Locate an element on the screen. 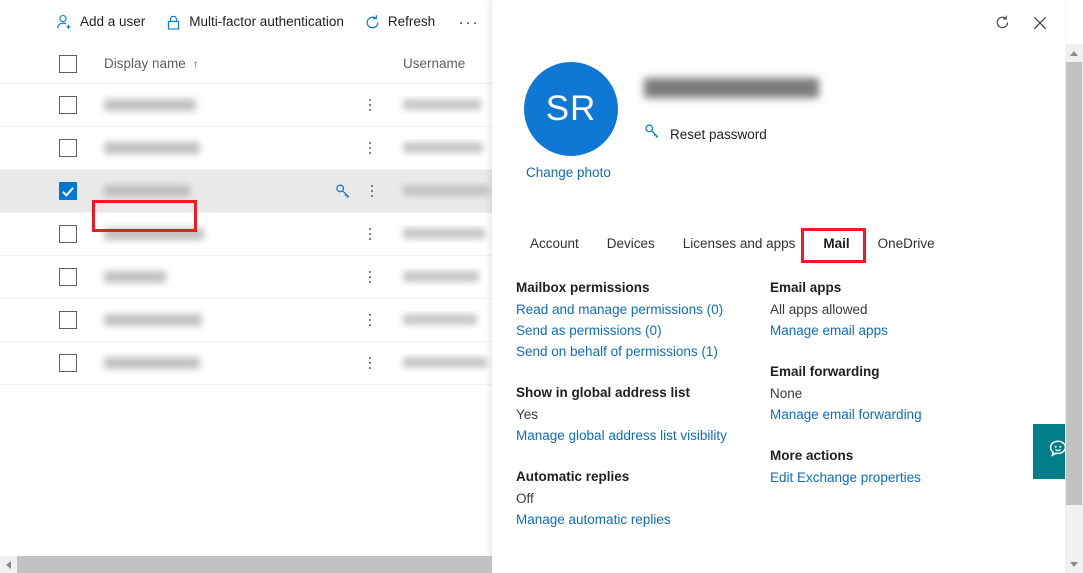  horizontal-scrollbar-thumb is located at coordinates (254, 564).